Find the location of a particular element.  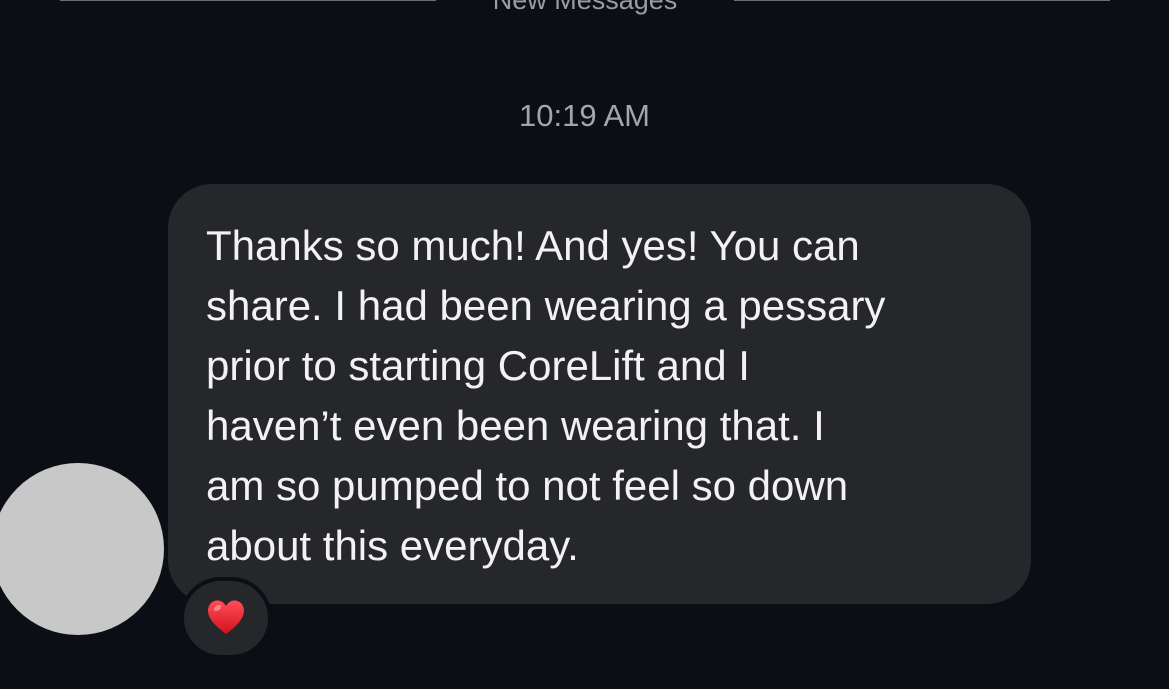

sender-avatar is located at coordinates (82, 549).